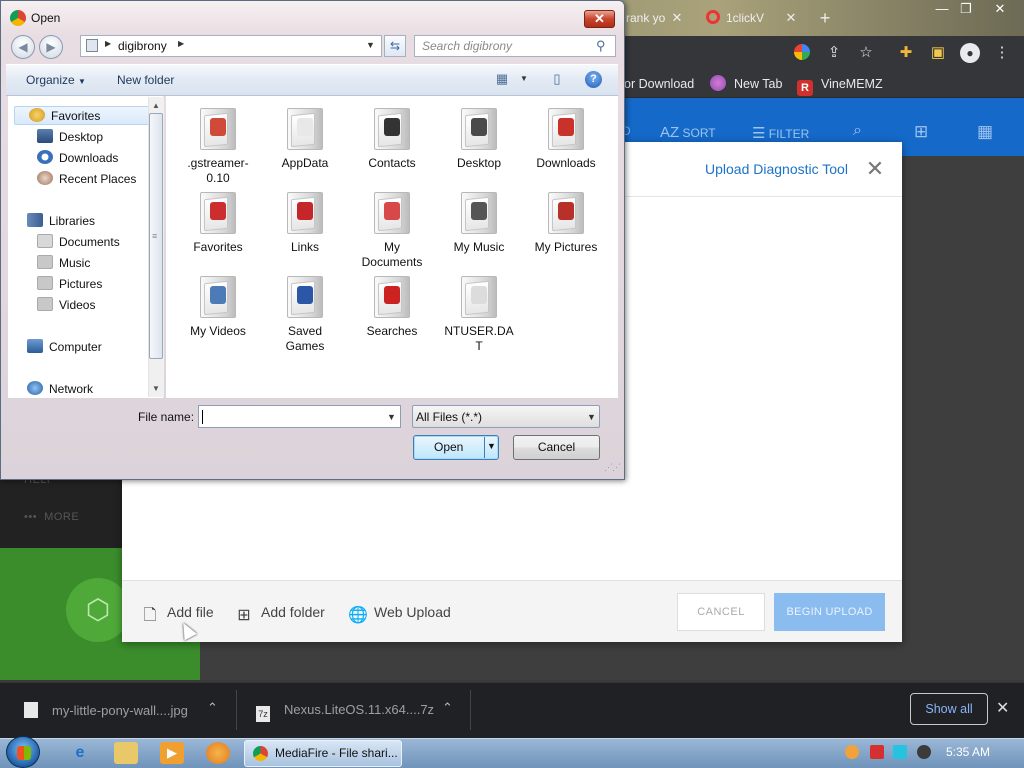 The height and width of the screenshot is (768, 1024). What do you see at coordinates (593, 79) in the screenshot?
I see `help-icon: ?` at bounding box center [593, 79].